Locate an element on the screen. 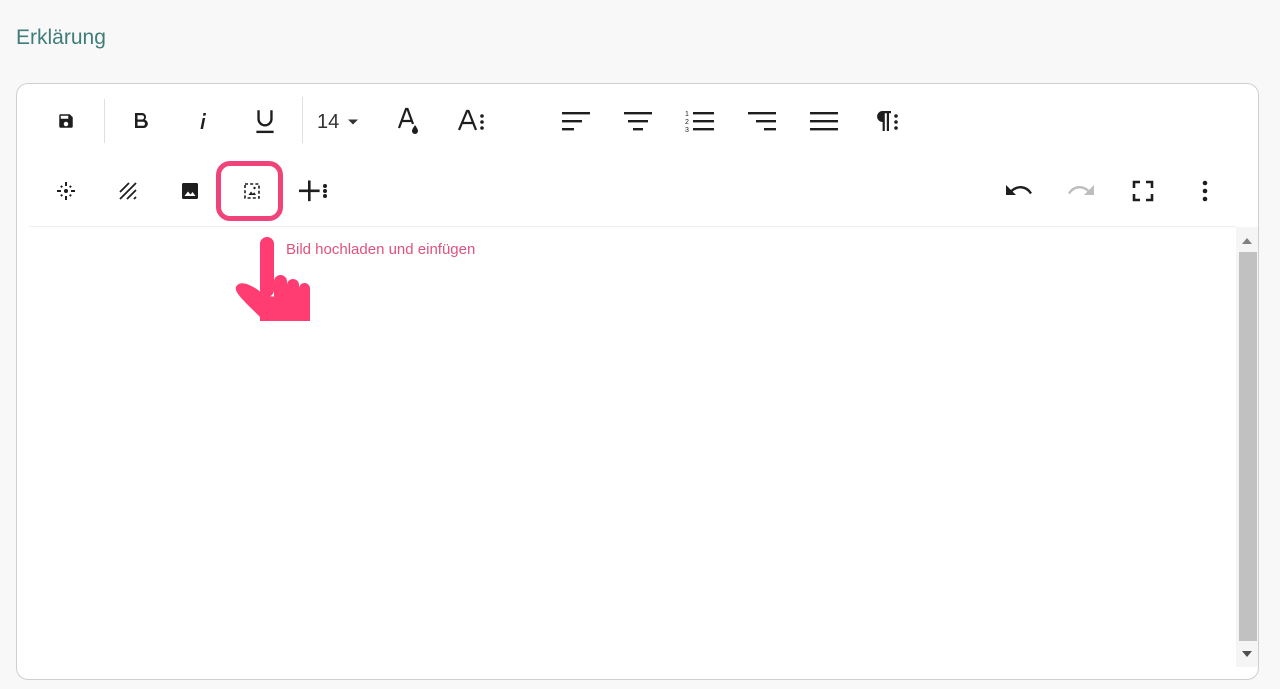 The width and height of the screenshot is (1280, 689). align-right-icon is located at coordinates (762, 121).